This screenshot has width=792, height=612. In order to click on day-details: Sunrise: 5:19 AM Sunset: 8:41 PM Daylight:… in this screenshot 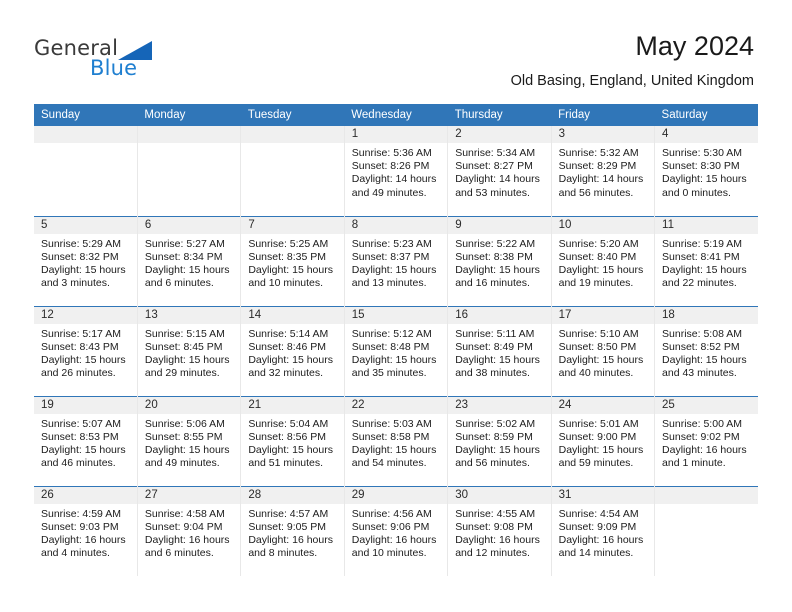, I will do `click(706, 262)`.